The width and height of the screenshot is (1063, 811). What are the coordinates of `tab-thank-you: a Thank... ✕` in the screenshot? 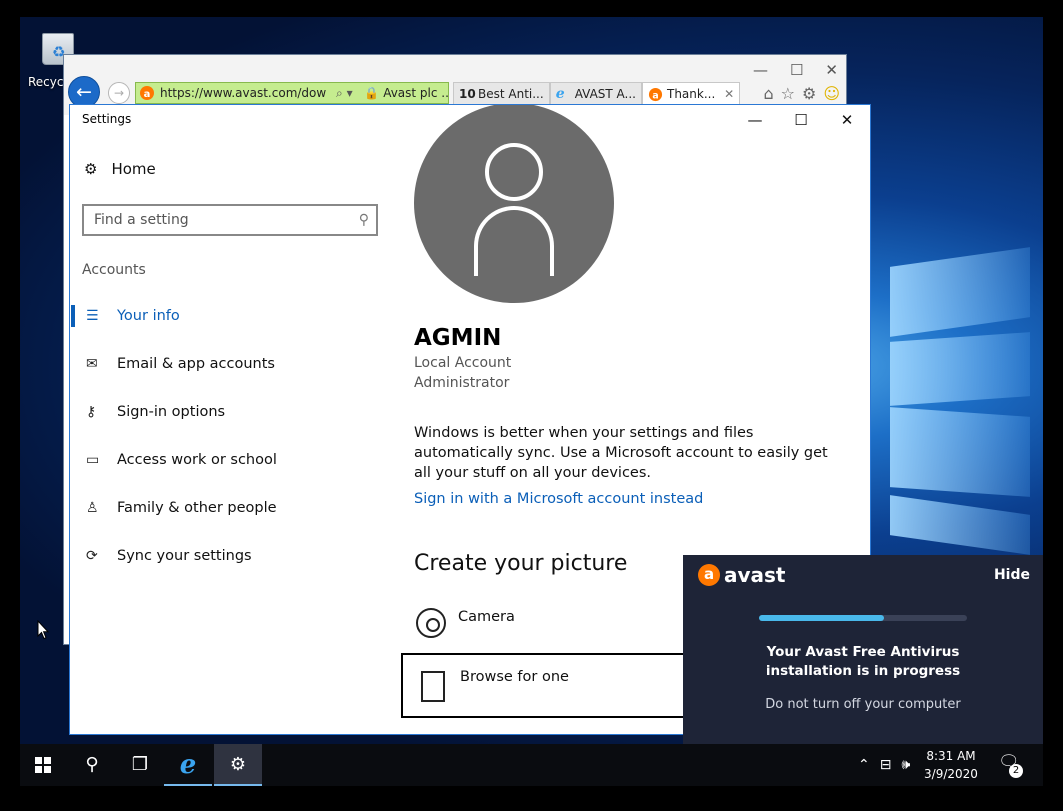 It's located at (691, 94).